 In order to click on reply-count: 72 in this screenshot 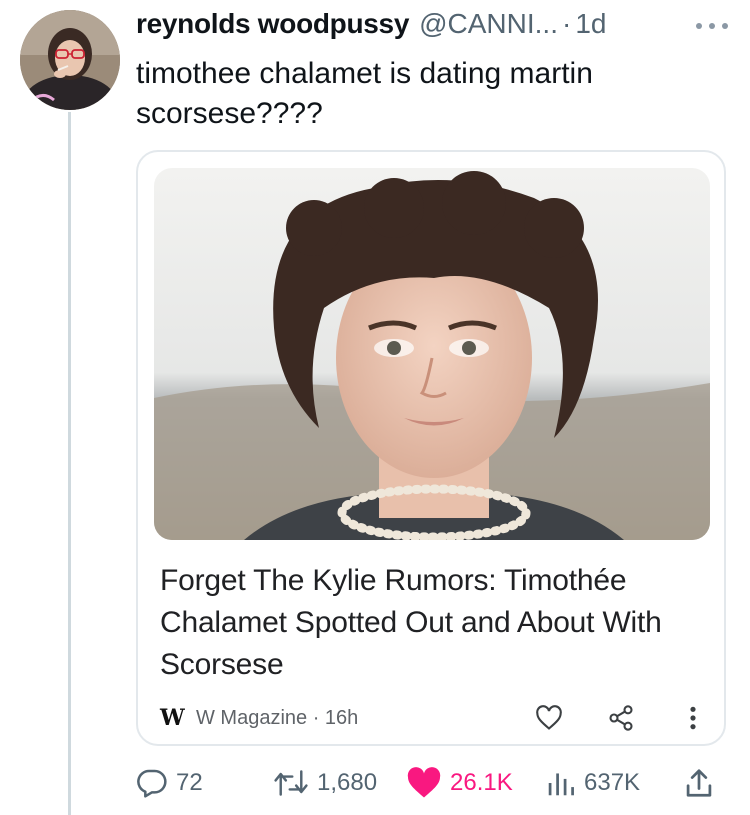, I will do `click(189, 782)`.